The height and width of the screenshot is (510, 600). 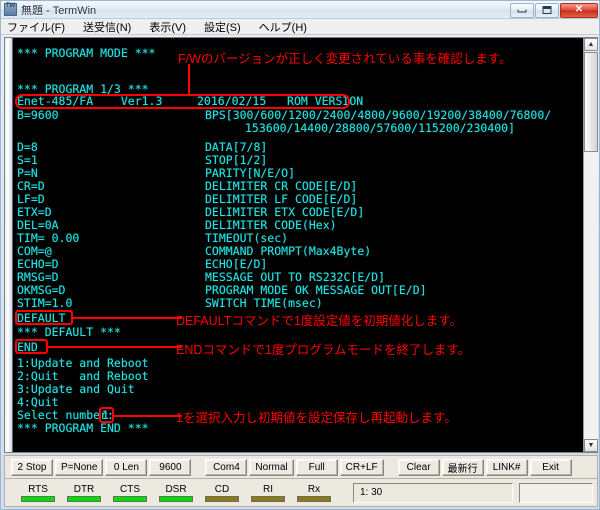 I want to click on terminal-label-okmsg: PROGRAM MODE OK MESSAGE OUT[E/D], so click(x=316, y=290).